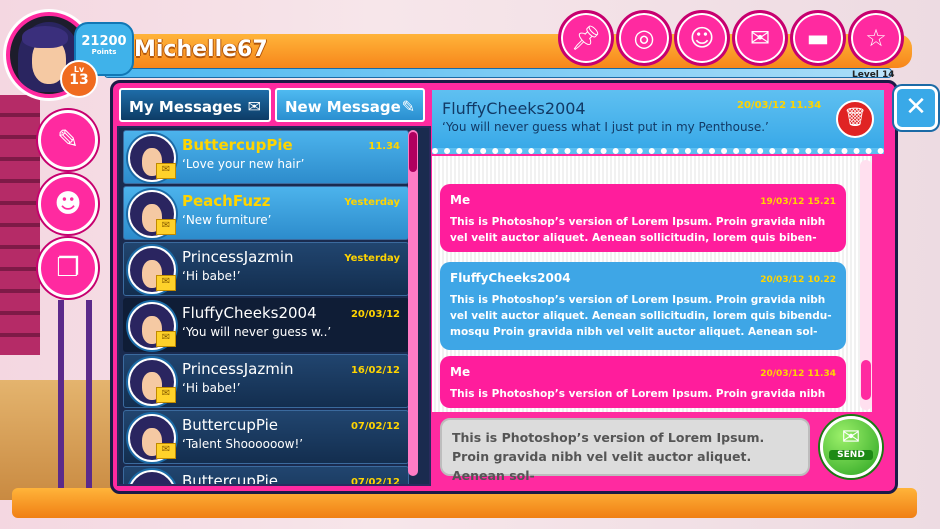 Image resolution: width=940 pixels, height=529 pixels. What do you see at coordinates (486, 73) in the screenshot?
I see `xp-progress-fill` at bounding box center [486, 73].